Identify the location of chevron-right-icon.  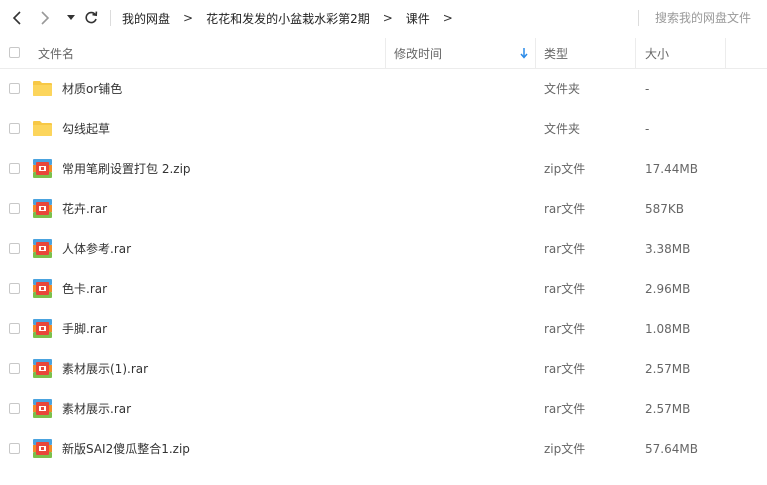
(45, 18).